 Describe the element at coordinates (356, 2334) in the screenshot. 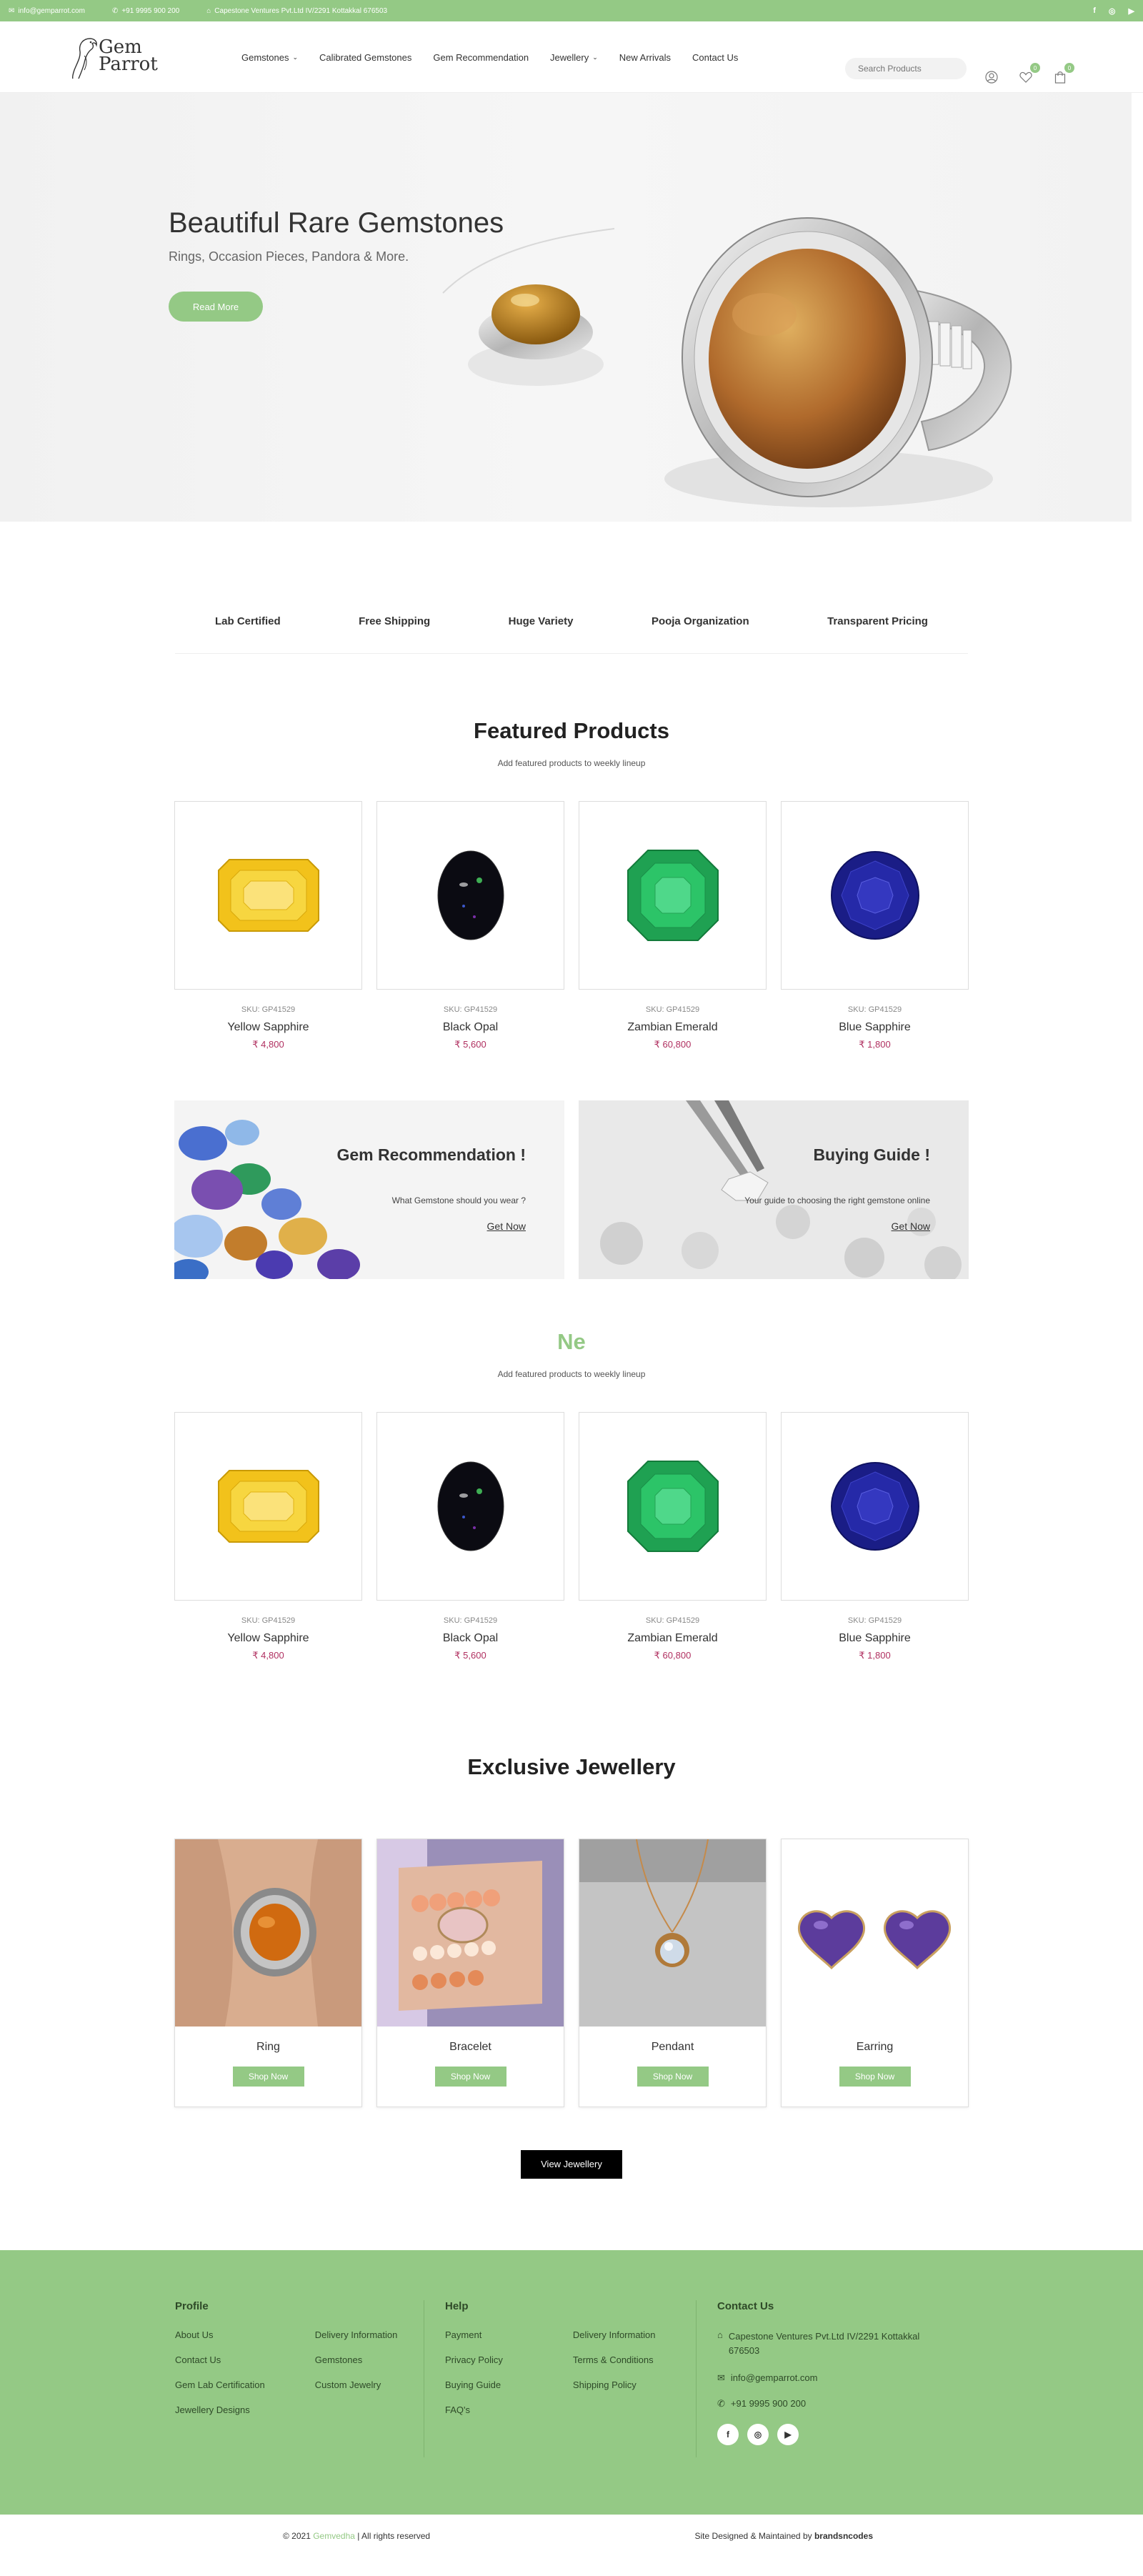

I see `footer-link-delivery: Delivery Information` at that location.